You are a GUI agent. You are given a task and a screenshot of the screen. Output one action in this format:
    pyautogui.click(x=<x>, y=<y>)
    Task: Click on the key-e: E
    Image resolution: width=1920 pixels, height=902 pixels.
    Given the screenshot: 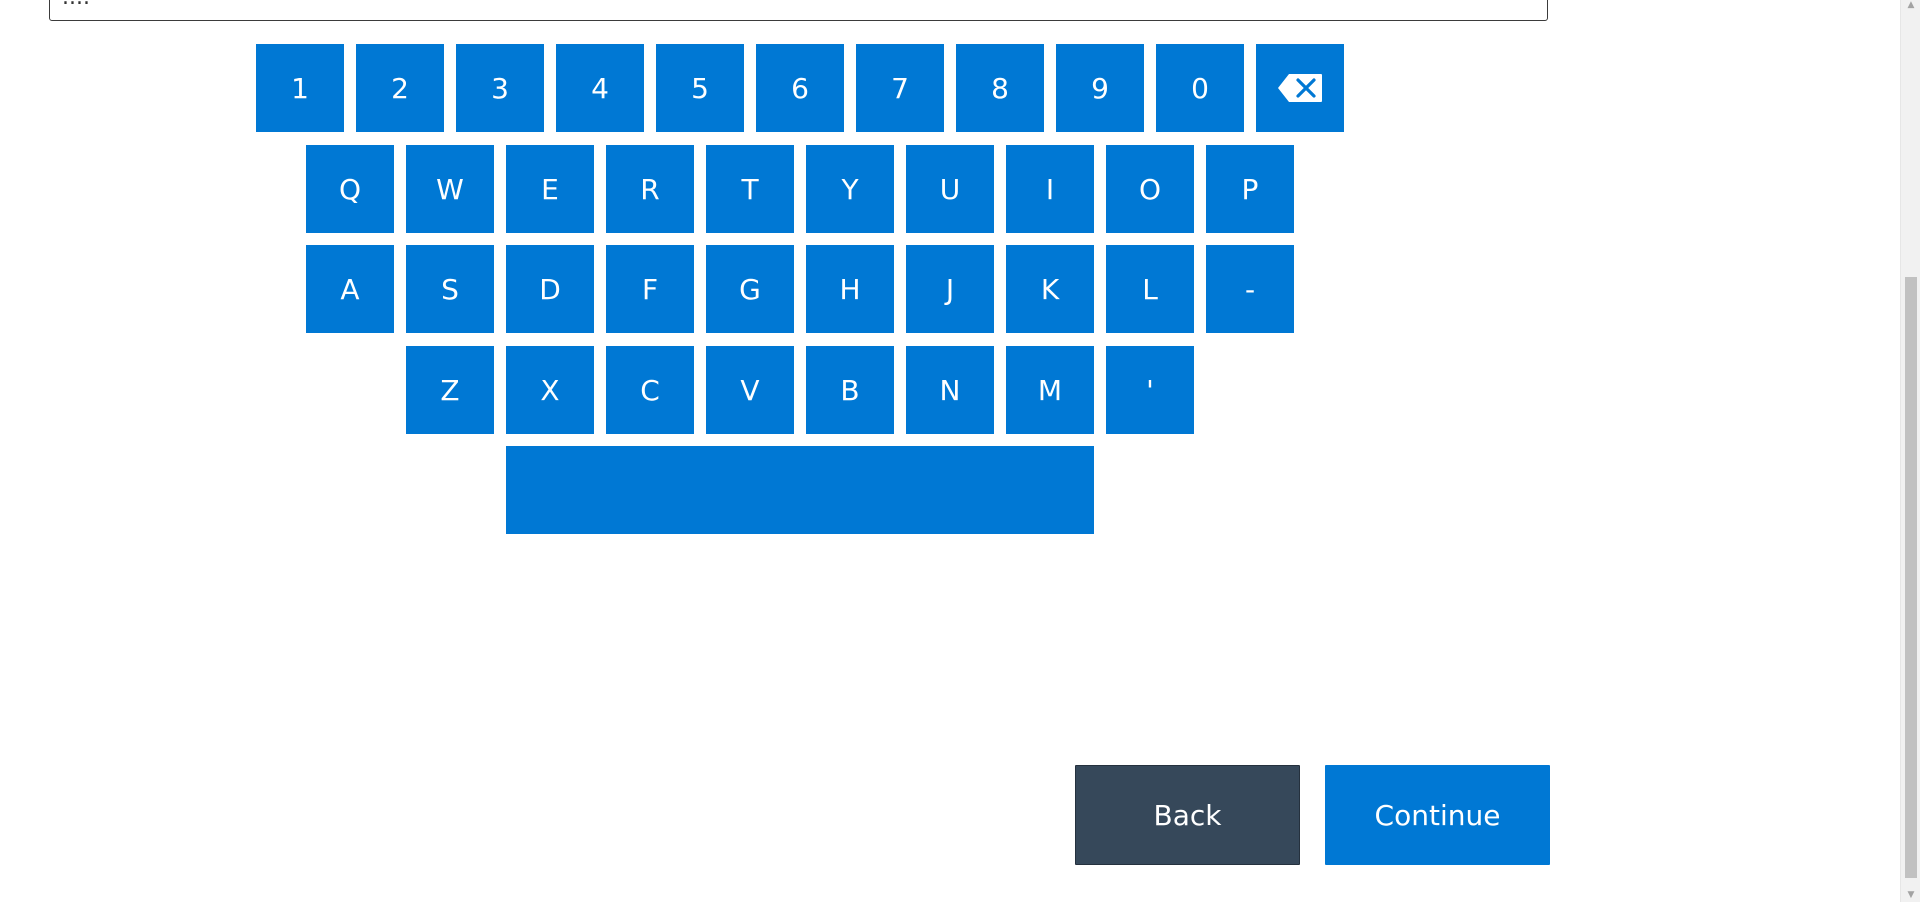 What is the action you would take?
    pyautogui.click(x=550, y=189)
    